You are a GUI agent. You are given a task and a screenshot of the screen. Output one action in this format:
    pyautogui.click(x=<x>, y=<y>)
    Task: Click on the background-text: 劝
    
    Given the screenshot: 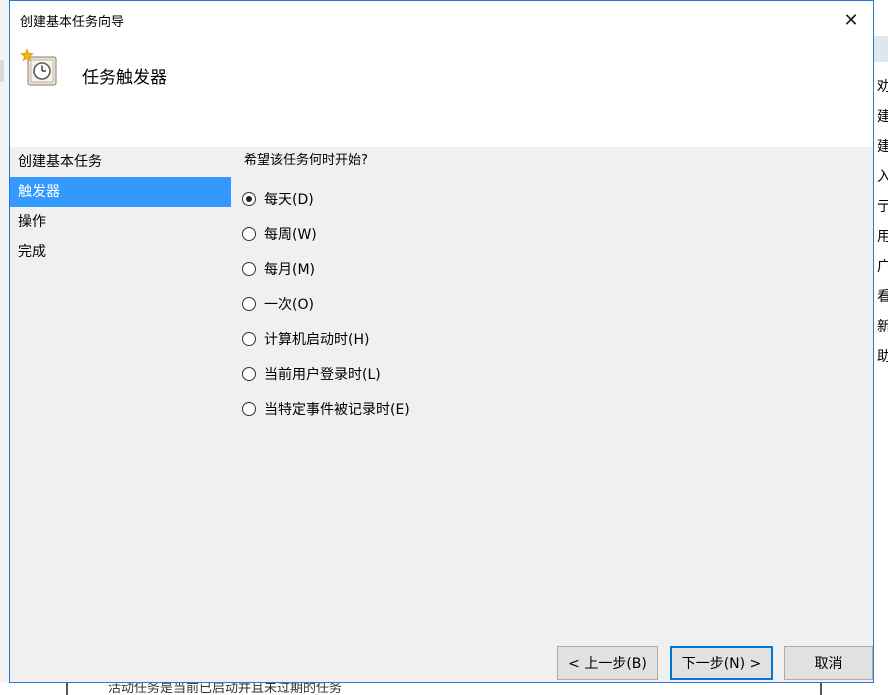 What is the action you would take?
    pyautogui.click(x=882, y=87)
    